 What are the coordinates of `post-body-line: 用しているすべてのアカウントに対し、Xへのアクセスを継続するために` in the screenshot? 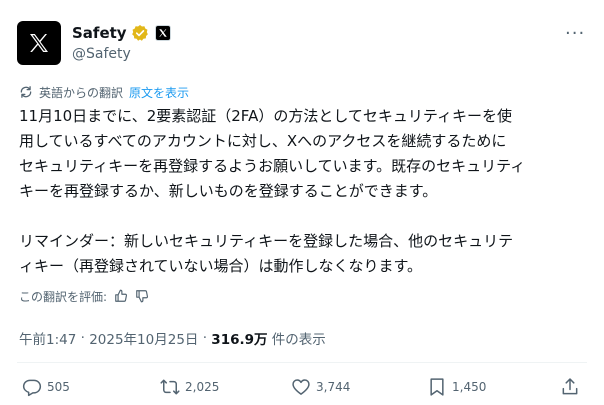 It's located at (263, 141).